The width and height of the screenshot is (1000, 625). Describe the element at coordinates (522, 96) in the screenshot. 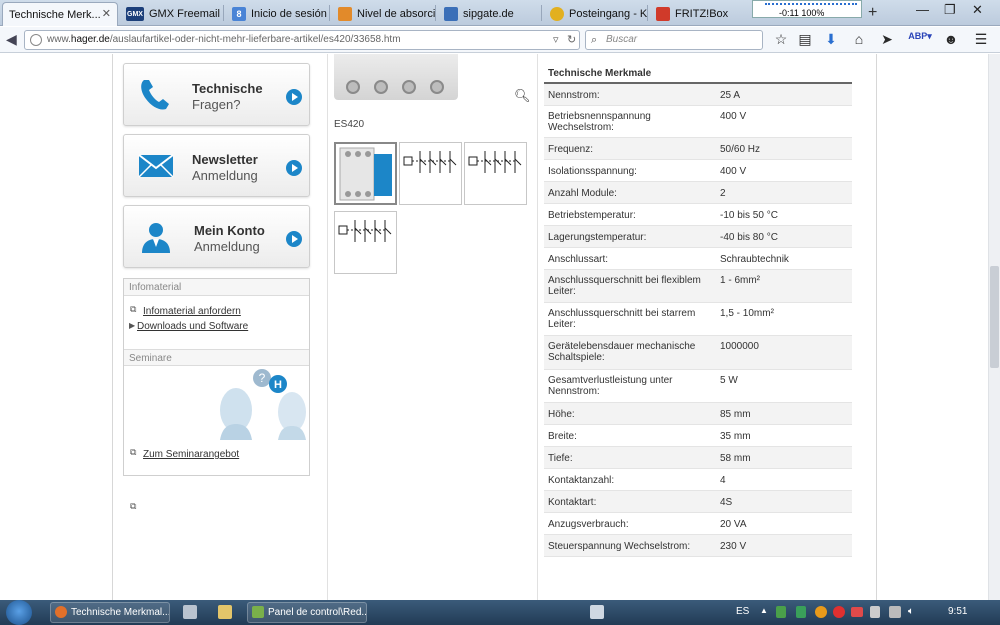

I see `zoom-icon: 🔍︎` at that location.